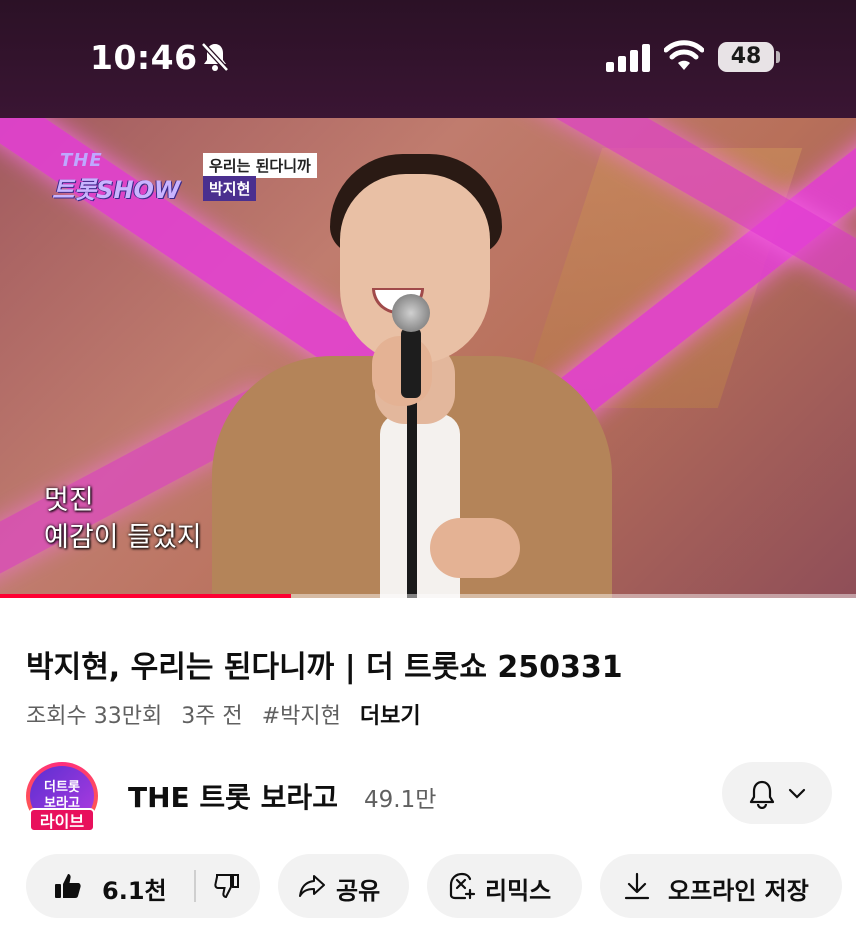 The image size is (856, 938). I want to click on thumbs-up-icon, so click(68, 886).